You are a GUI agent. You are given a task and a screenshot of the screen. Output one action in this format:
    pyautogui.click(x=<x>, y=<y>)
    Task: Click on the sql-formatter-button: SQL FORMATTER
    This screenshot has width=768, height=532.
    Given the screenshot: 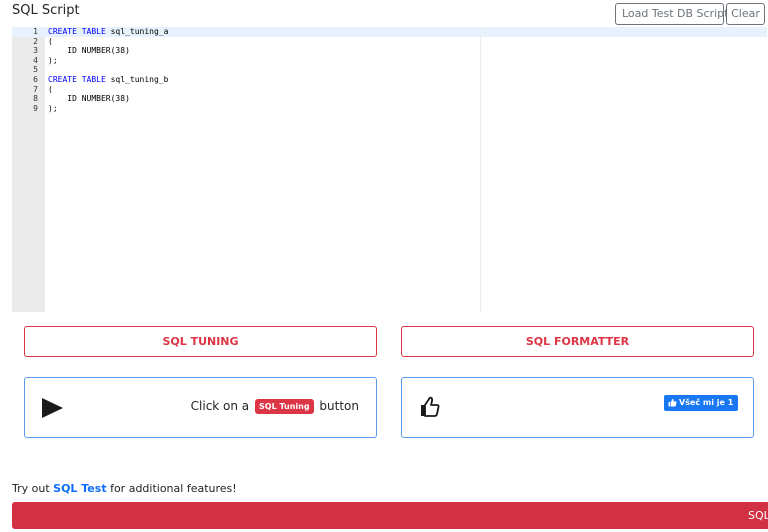 What is the action you would take?
    pyautogui.click(x=577, y=341)
    